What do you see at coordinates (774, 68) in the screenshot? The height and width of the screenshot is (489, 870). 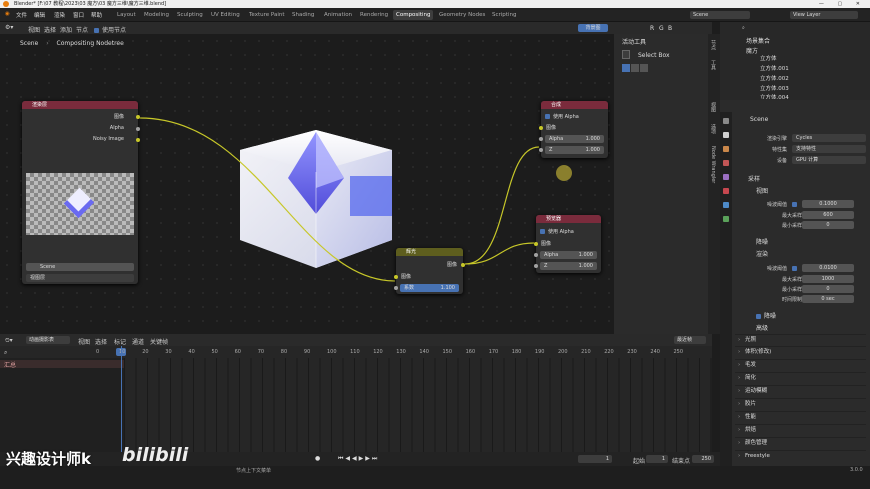 I see `outliner-item-cube-001: 立方体.001` at bounding box center [774, 68].